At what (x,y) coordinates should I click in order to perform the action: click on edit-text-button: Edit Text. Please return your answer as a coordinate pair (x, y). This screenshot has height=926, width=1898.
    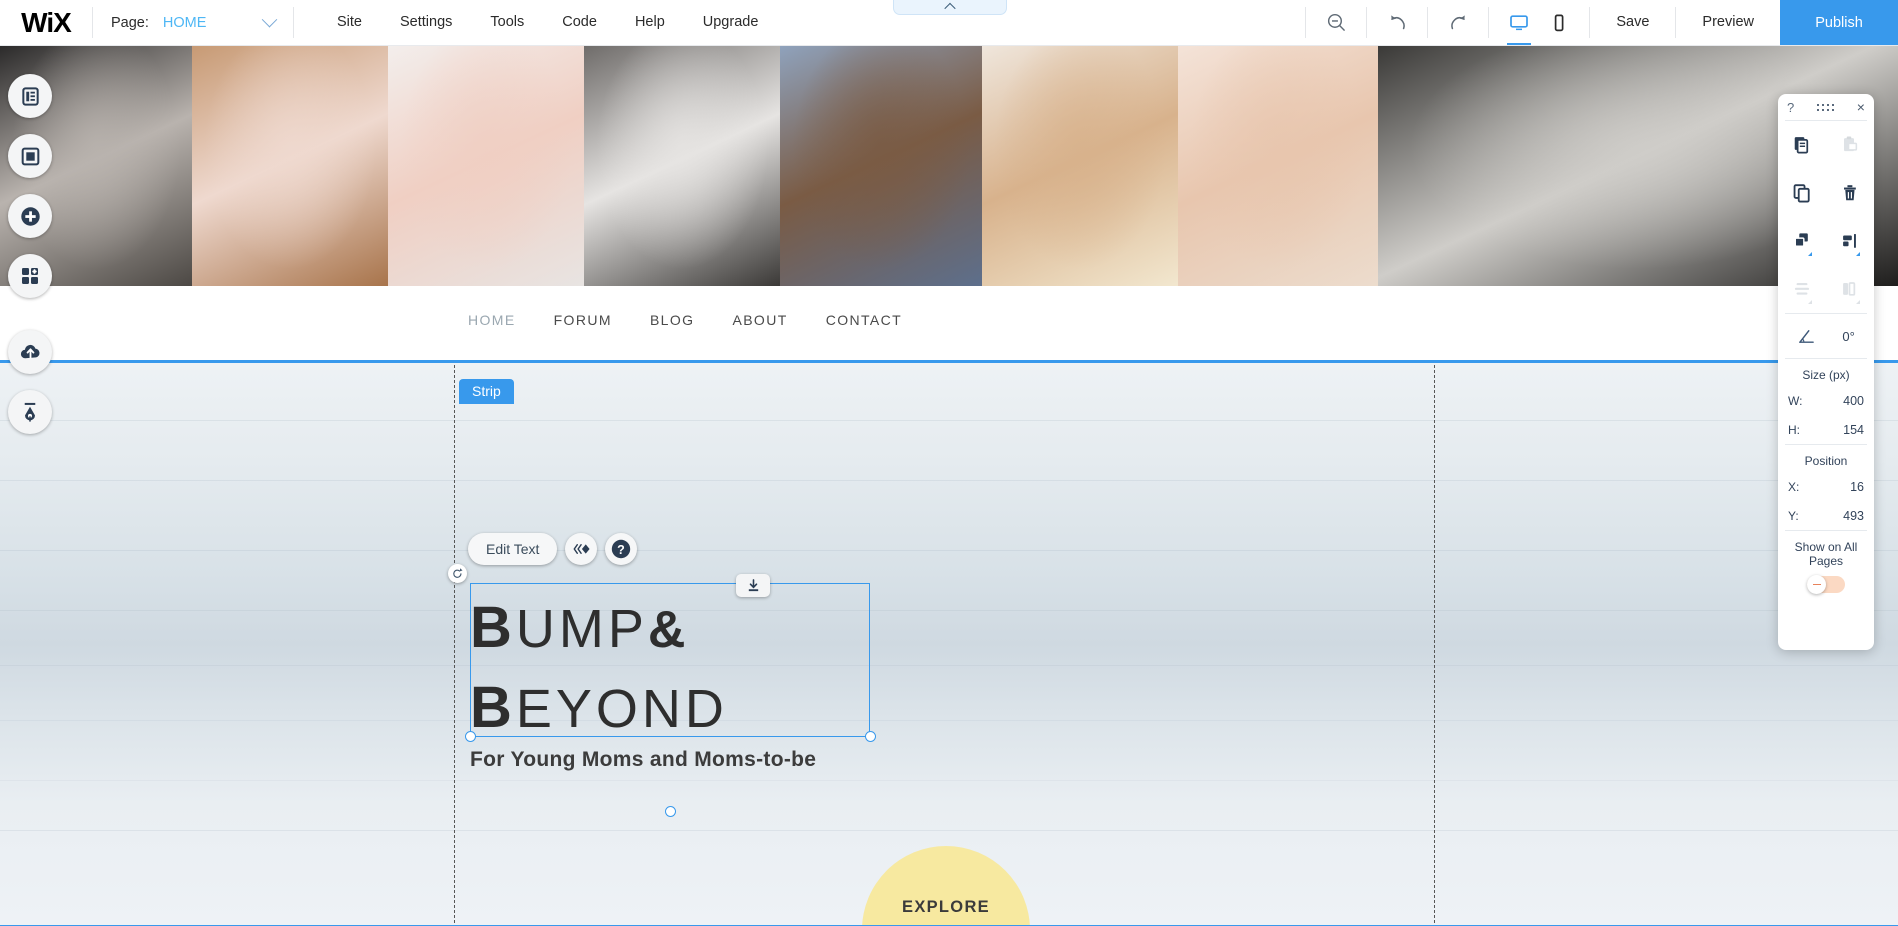
    Looking at the image, I should click on (513, 549).